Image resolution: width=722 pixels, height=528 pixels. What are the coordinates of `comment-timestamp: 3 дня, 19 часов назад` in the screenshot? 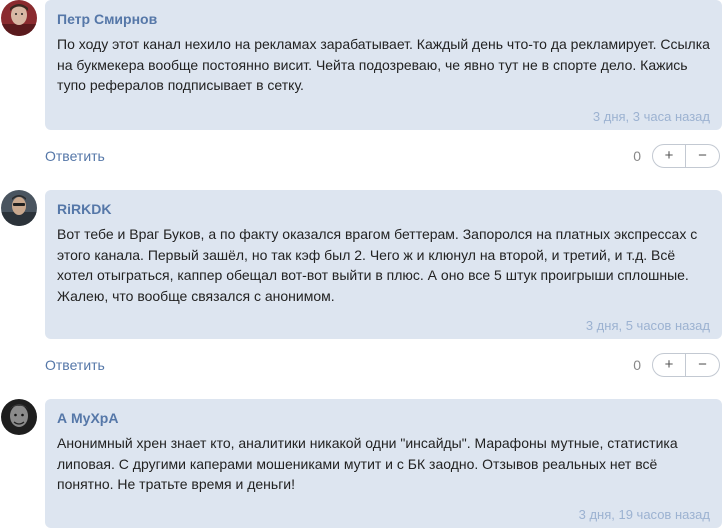 It's located at (644, 514).